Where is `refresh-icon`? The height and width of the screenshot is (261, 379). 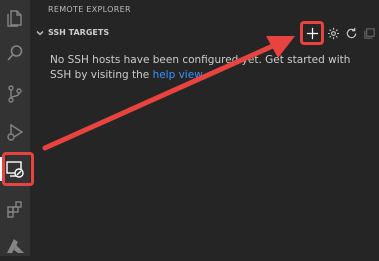
refresh-icon is located at coordinates (351, 32).